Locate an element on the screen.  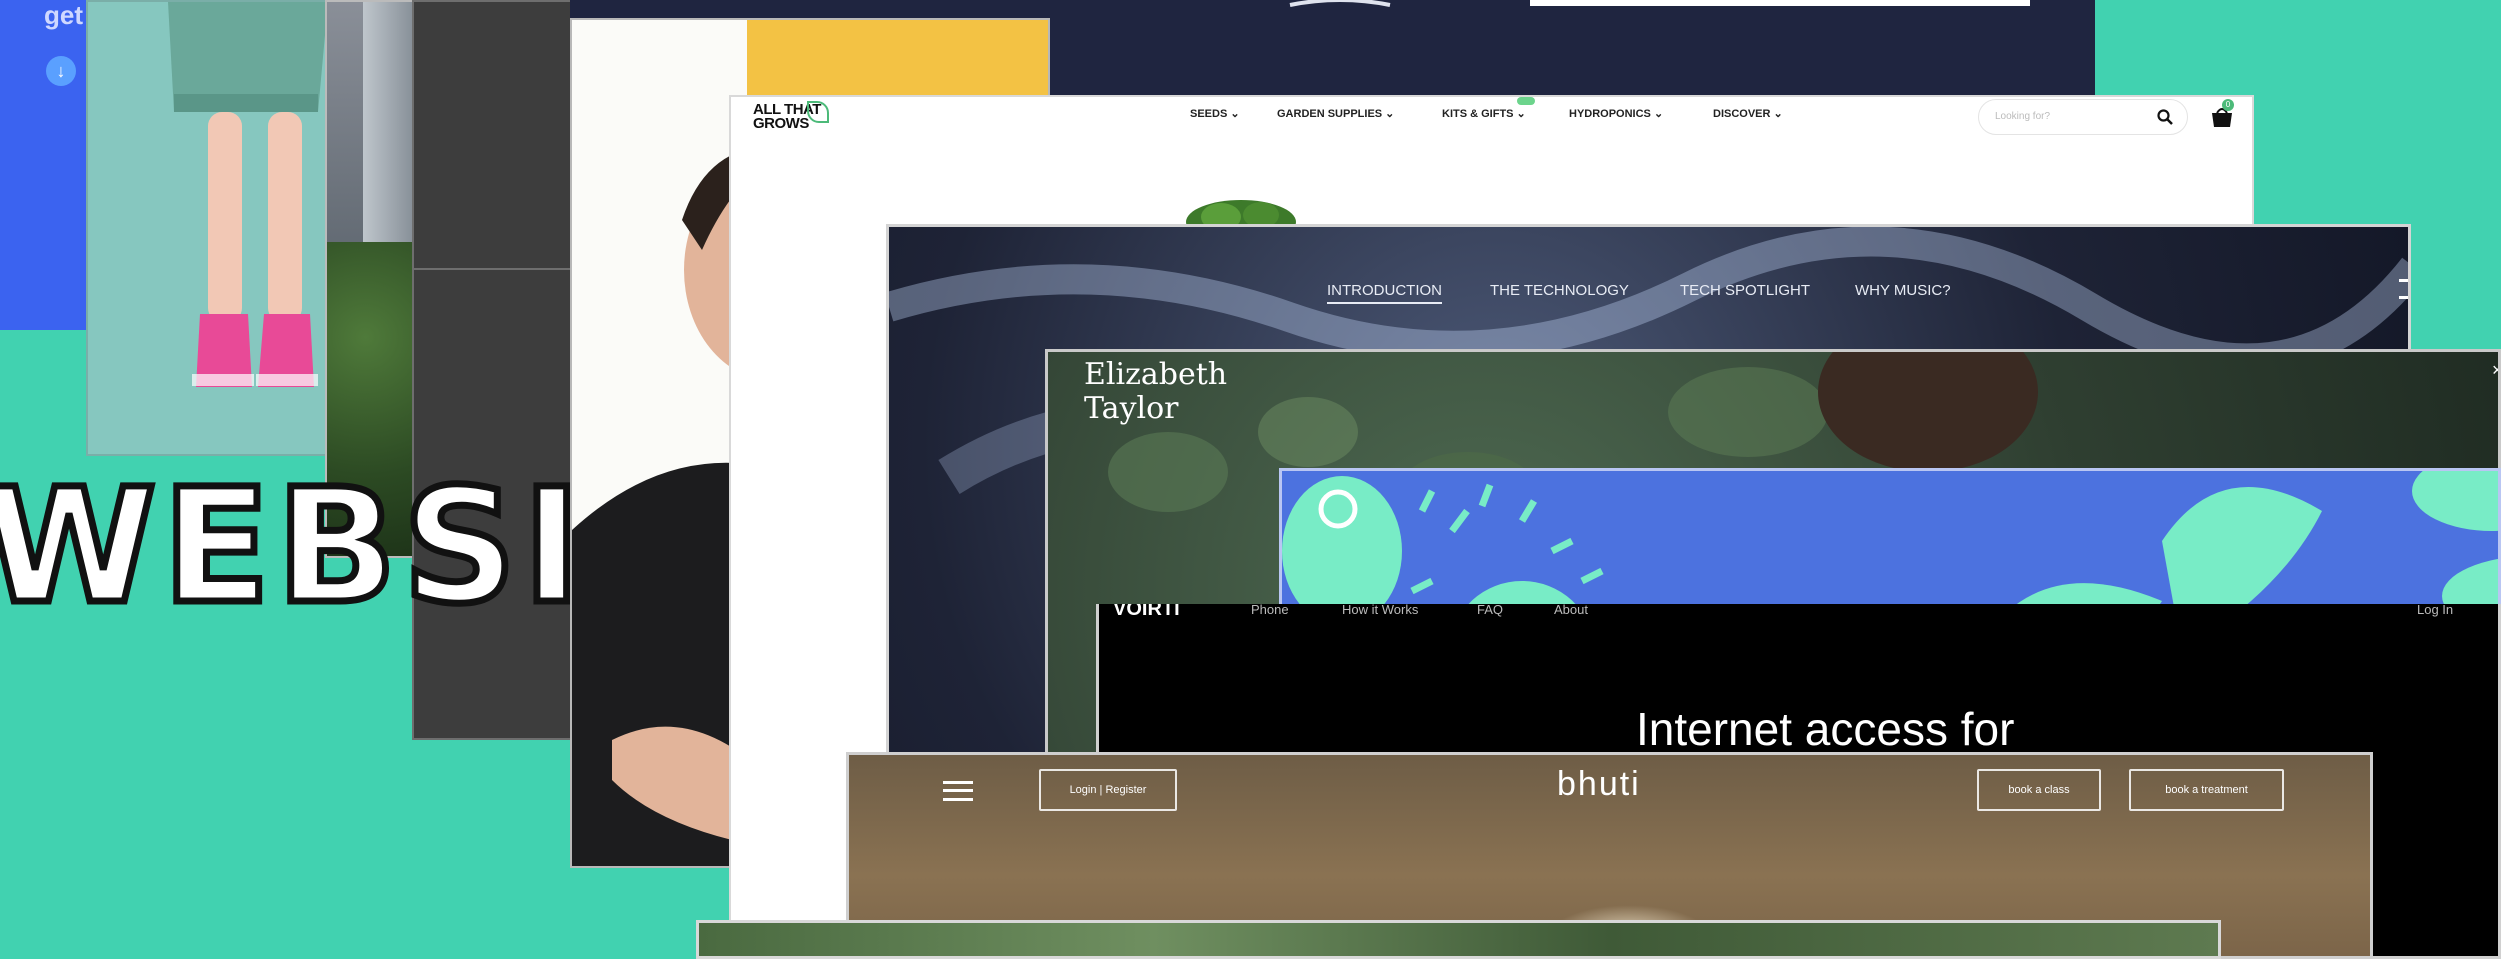
navy-arc-icon is located at coordinates (1340, 3).